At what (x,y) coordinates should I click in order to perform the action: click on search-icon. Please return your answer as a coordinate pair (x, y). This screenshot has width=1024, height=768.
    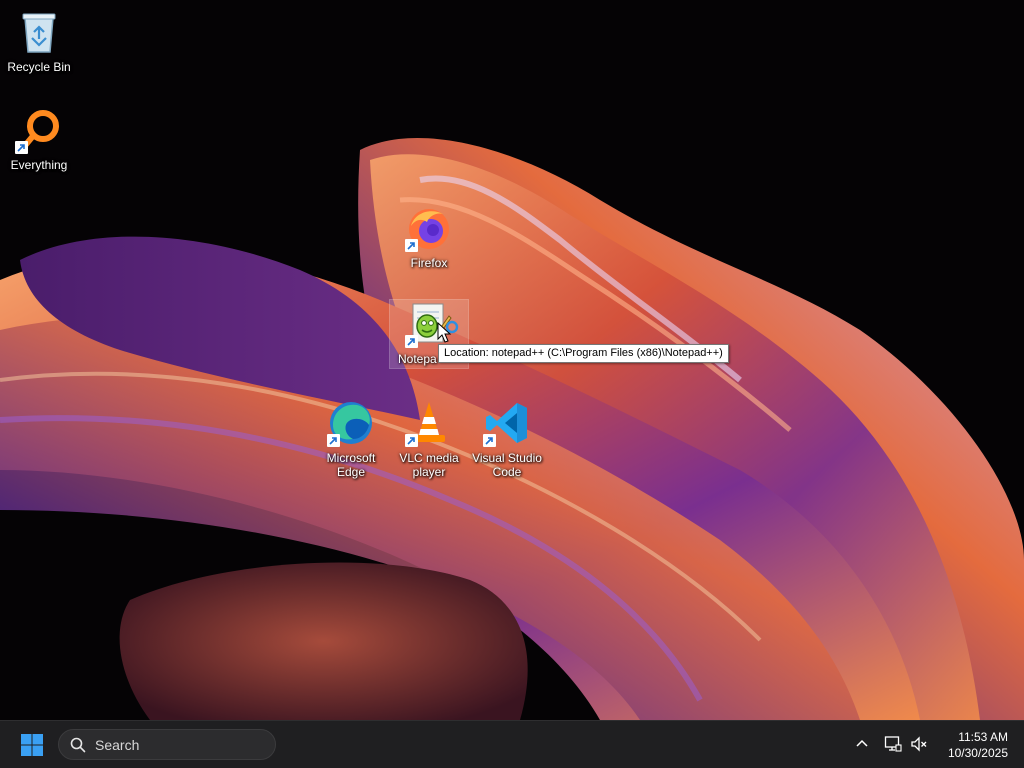
    Looking at the image, I should click on (78, 744).